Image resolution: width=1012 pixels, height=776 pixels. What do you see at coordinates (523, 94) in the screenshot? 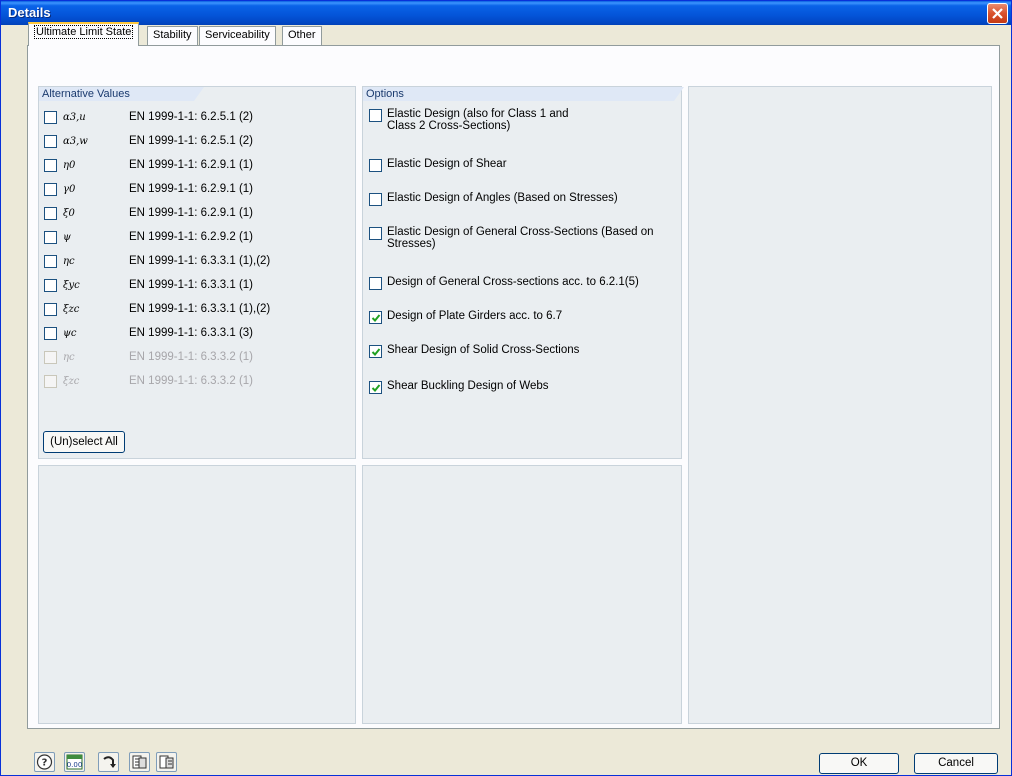
I see `options-header: Options` at bounding box center [523, 94].